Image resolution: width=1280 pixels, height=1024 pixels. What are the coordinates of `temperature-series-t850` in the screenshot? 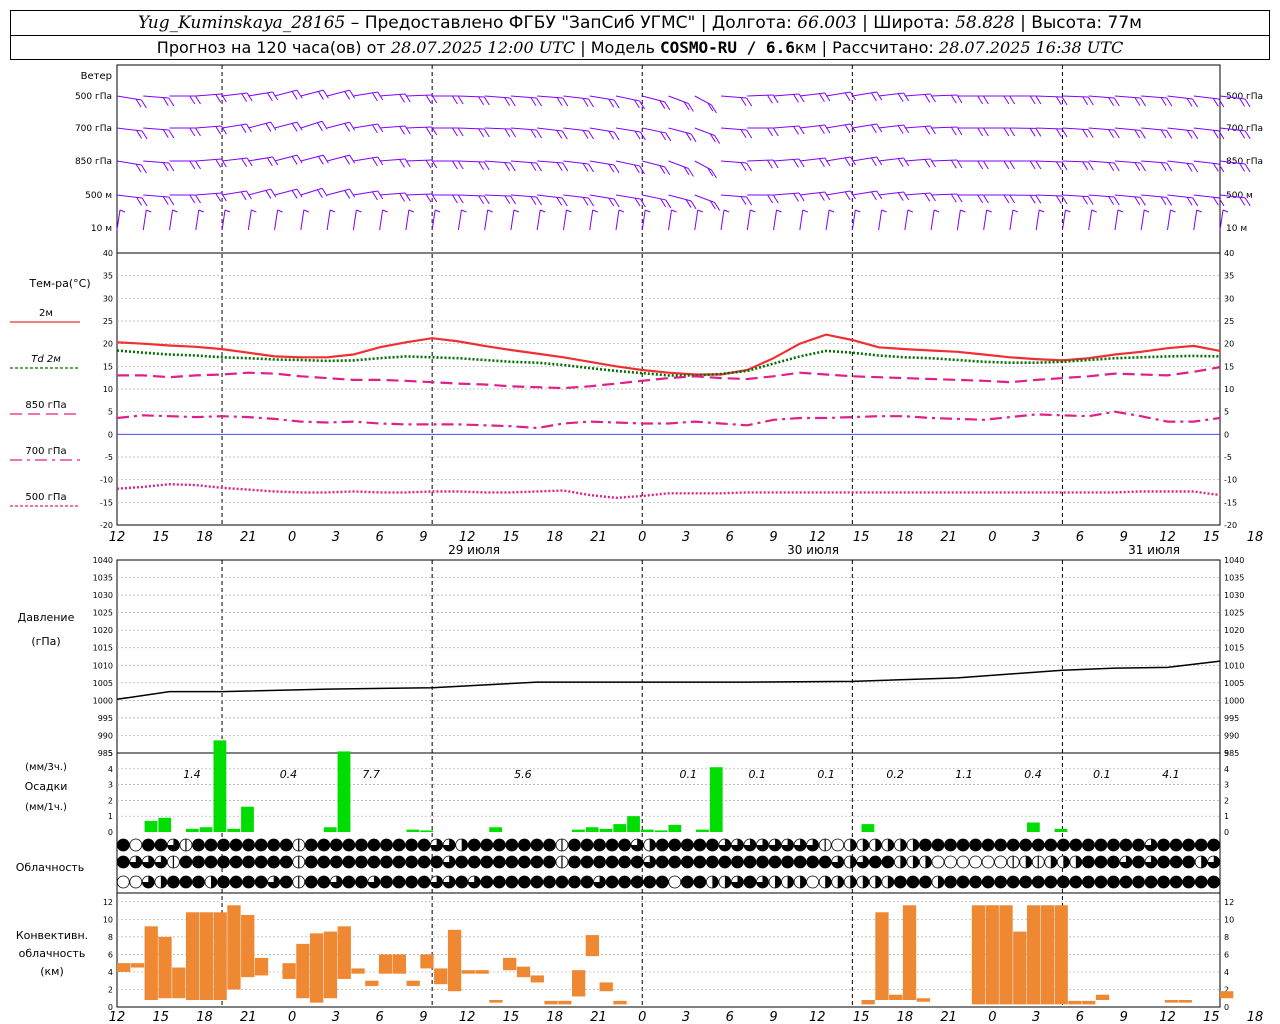 It's located at (669, 378).